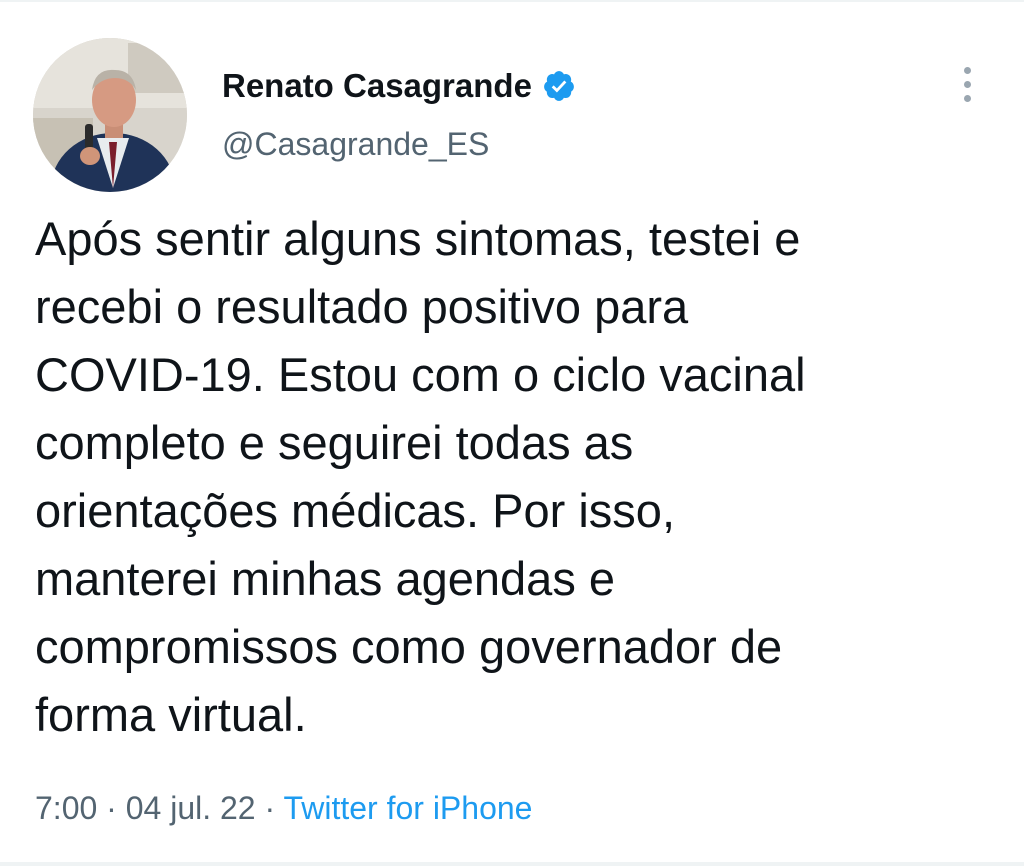 The height and width of the screenshot is (866, 1024). I want to click on avatar, so click(110, 115).